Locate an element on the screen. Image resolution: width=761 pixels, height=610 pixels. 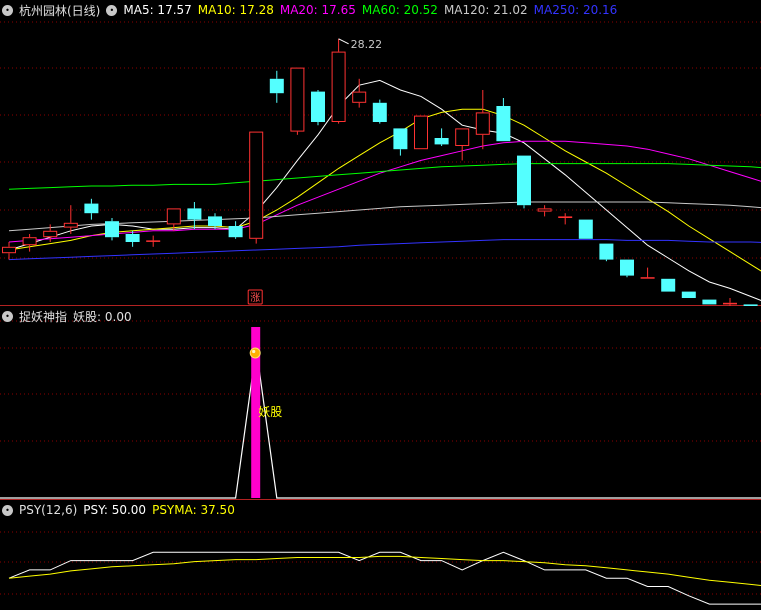
signal-annotation-label: 妖股 is located at coordinates (270, 412).